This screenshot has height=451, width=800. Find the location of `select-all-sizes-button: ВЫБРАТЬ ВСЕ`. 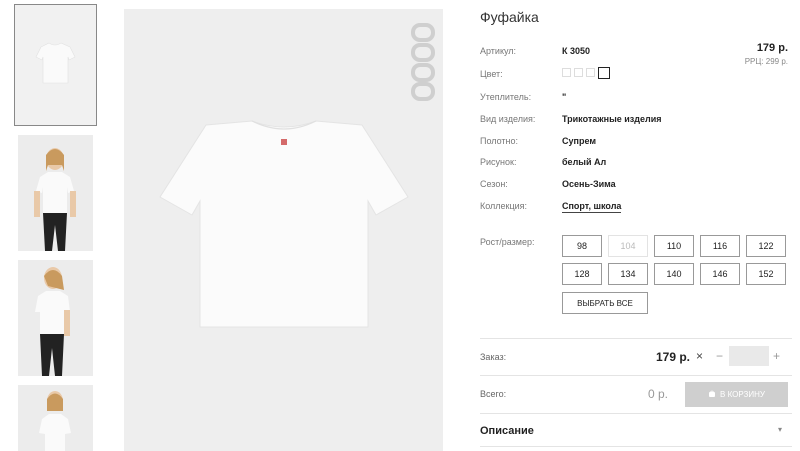

select-all-sizes-button: ВЫБРАТЬ ВСЕ is located at coordinates (605, 303).